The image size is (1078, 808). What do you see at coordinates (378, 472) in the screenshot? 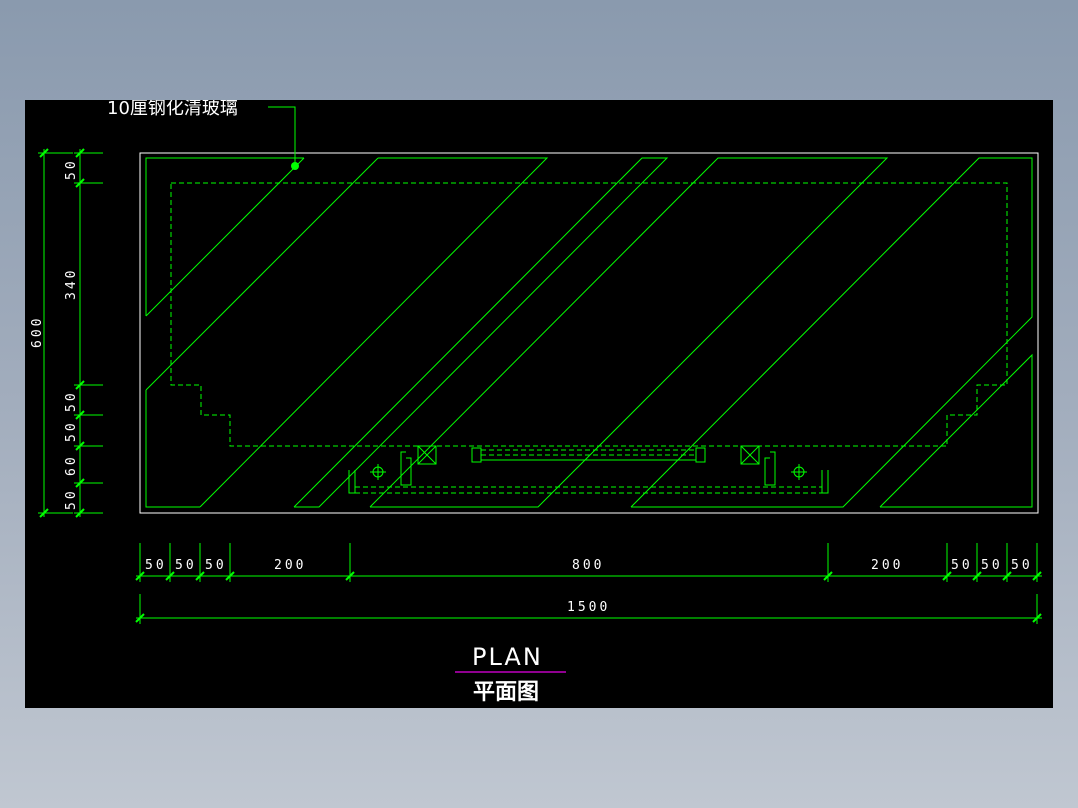
I see `lock-symbol-left` at bounding box center [378, 472].